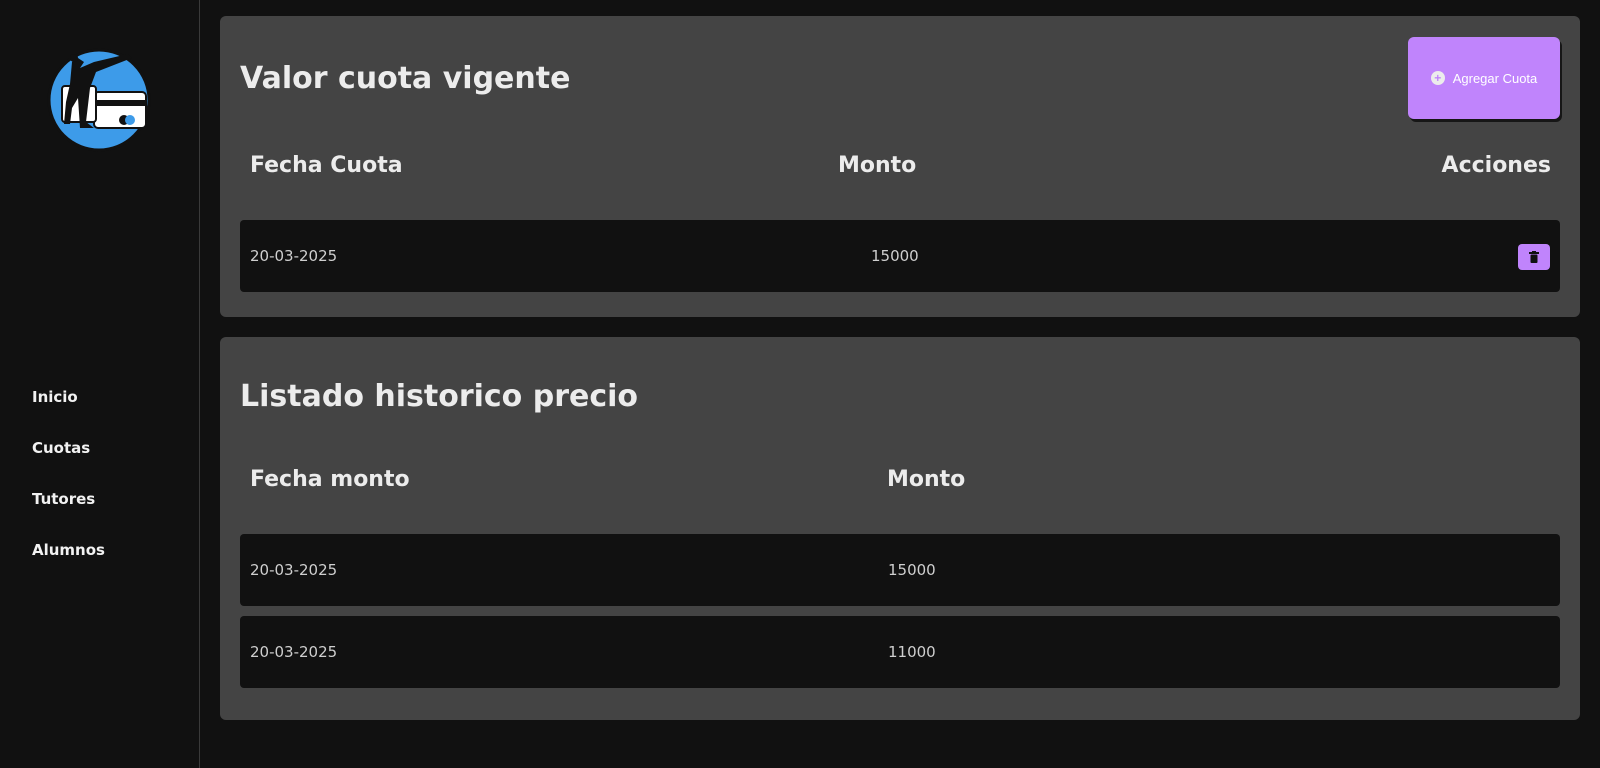  I want to click on sidebar: Inicio Cuotas Tutores Alumnos, so click(100, 384).